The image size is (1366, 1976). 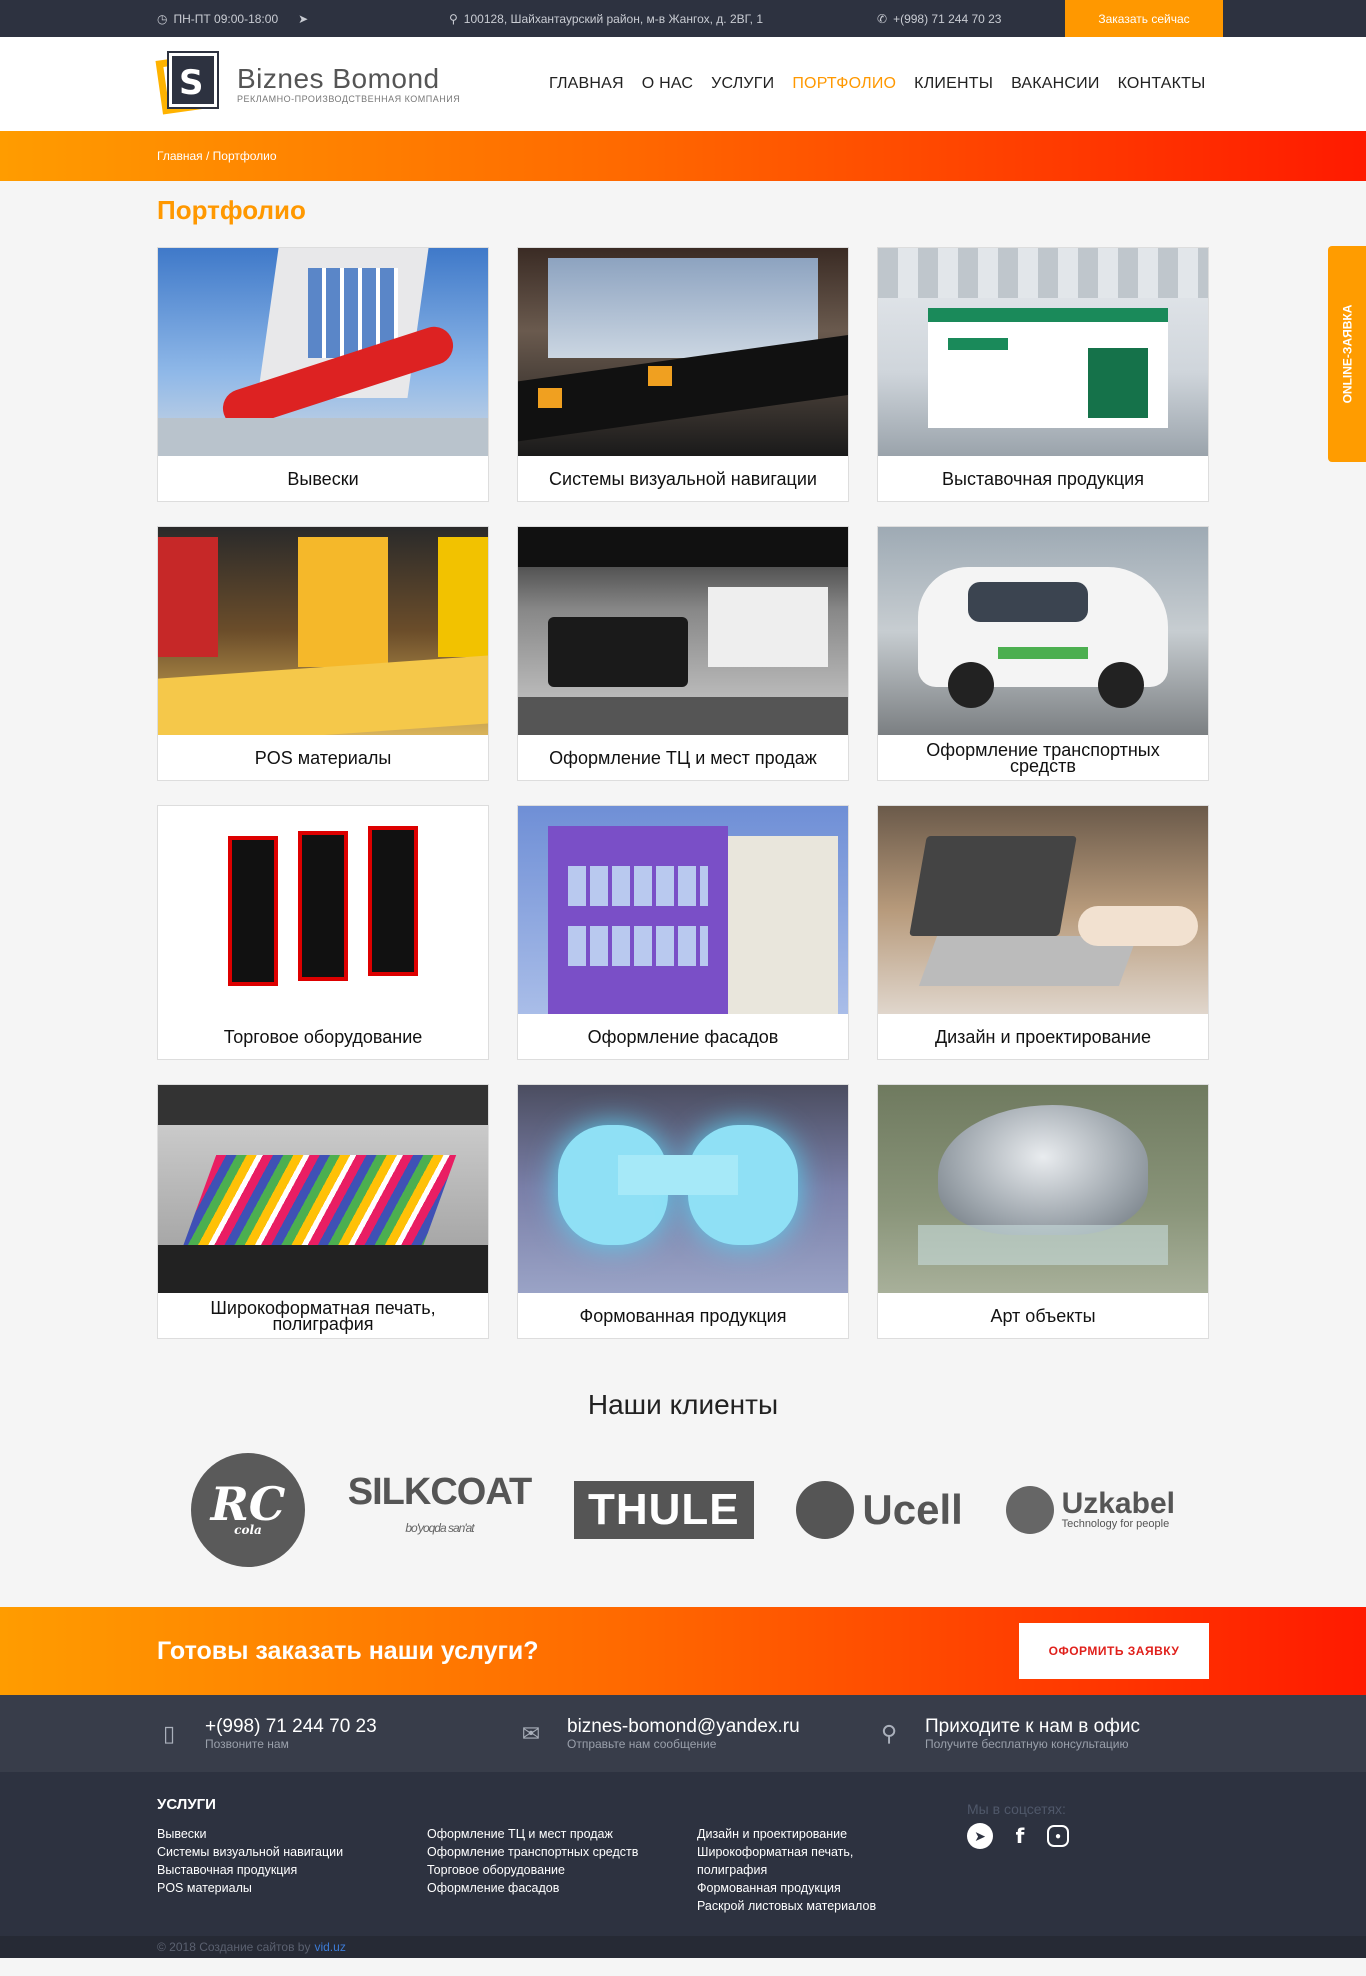 I want to click on envelope-icon: ✉, so click(x=531, y=1733).